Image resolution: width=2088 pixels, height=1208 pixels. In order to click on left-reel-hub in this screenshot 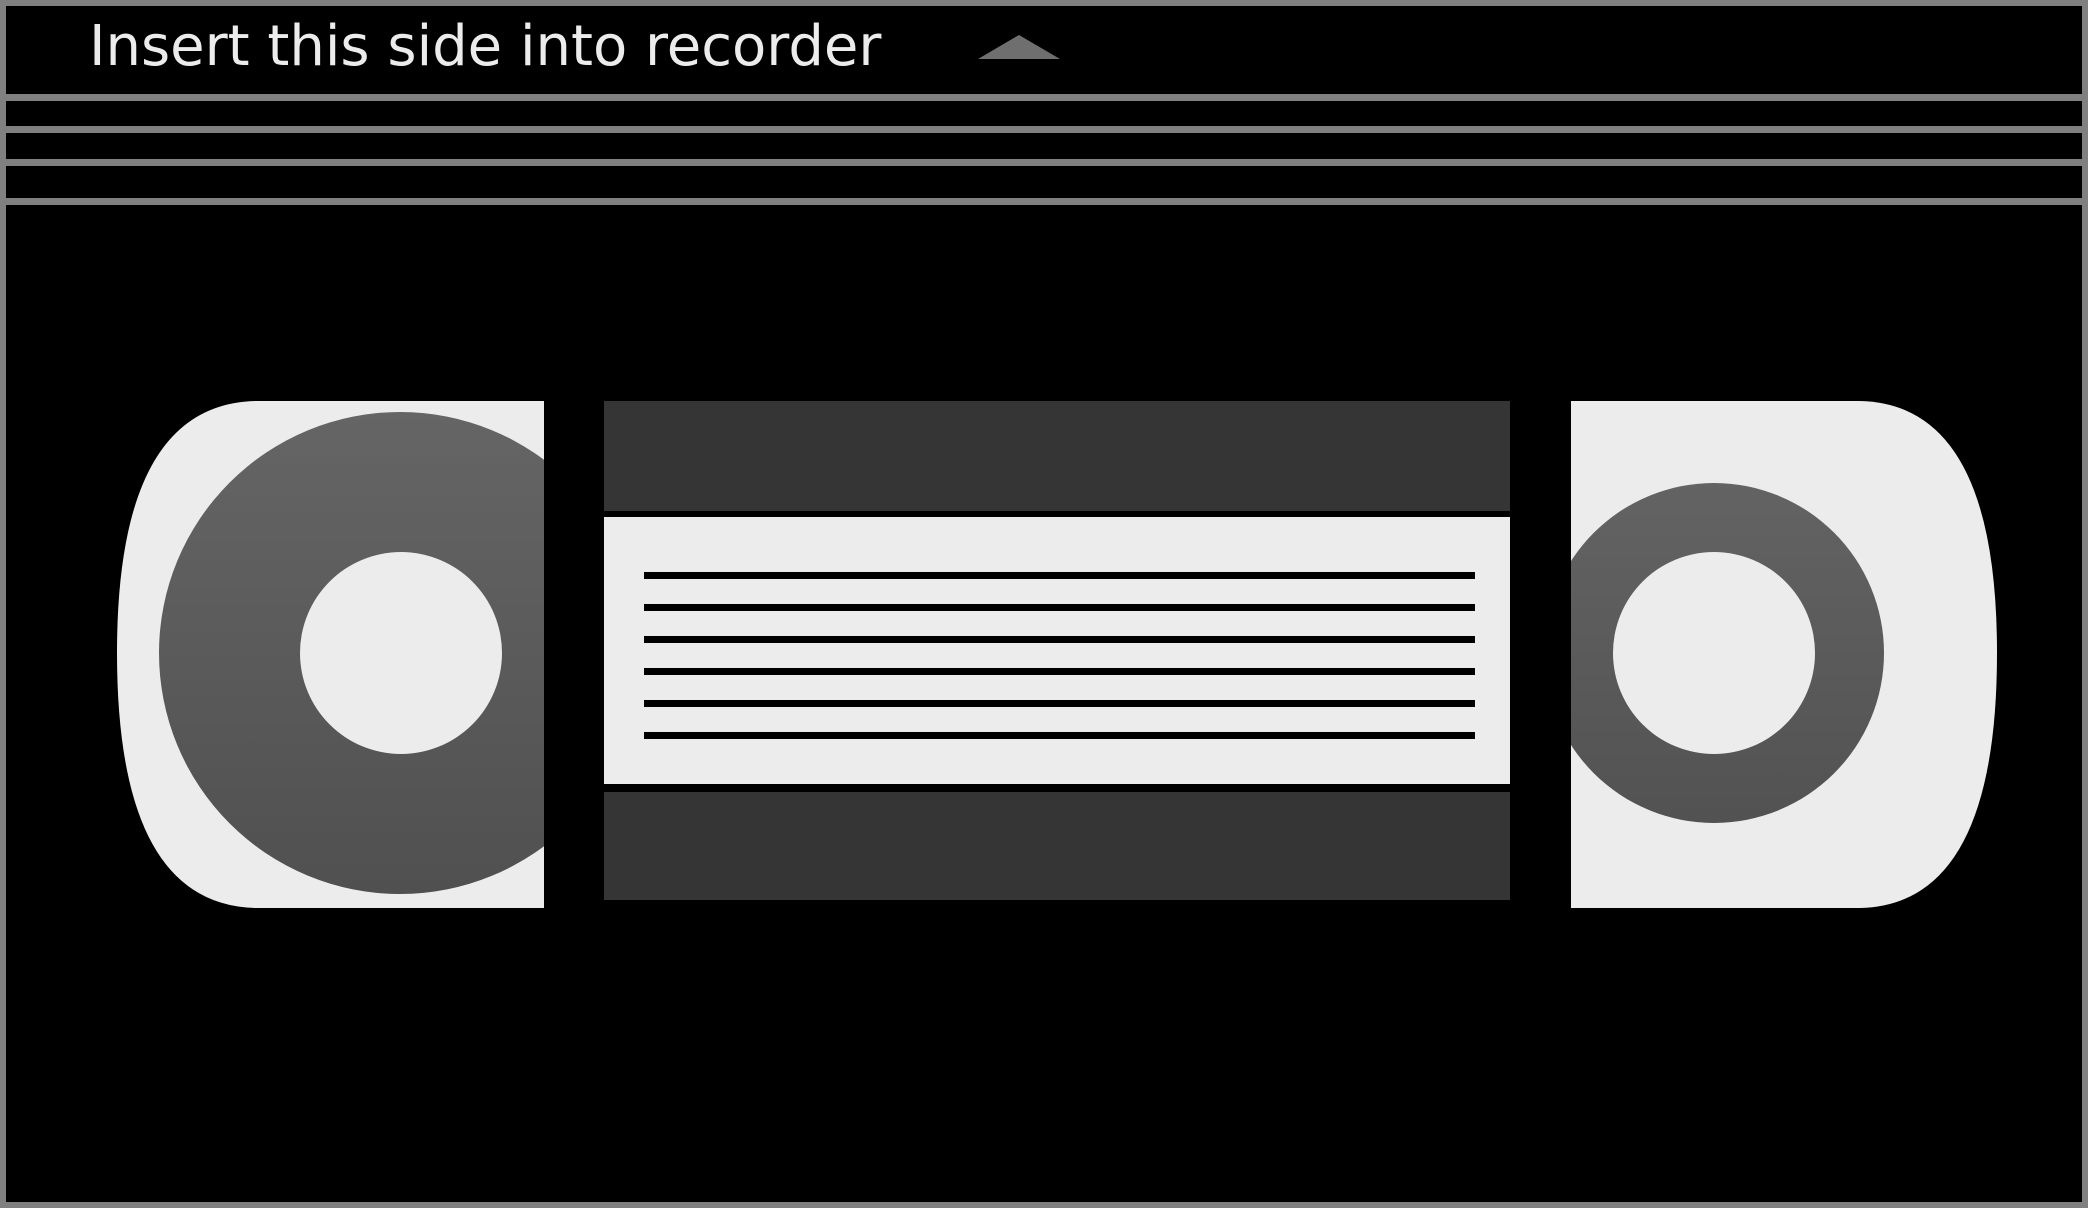, I will do `click(401, 653)`.